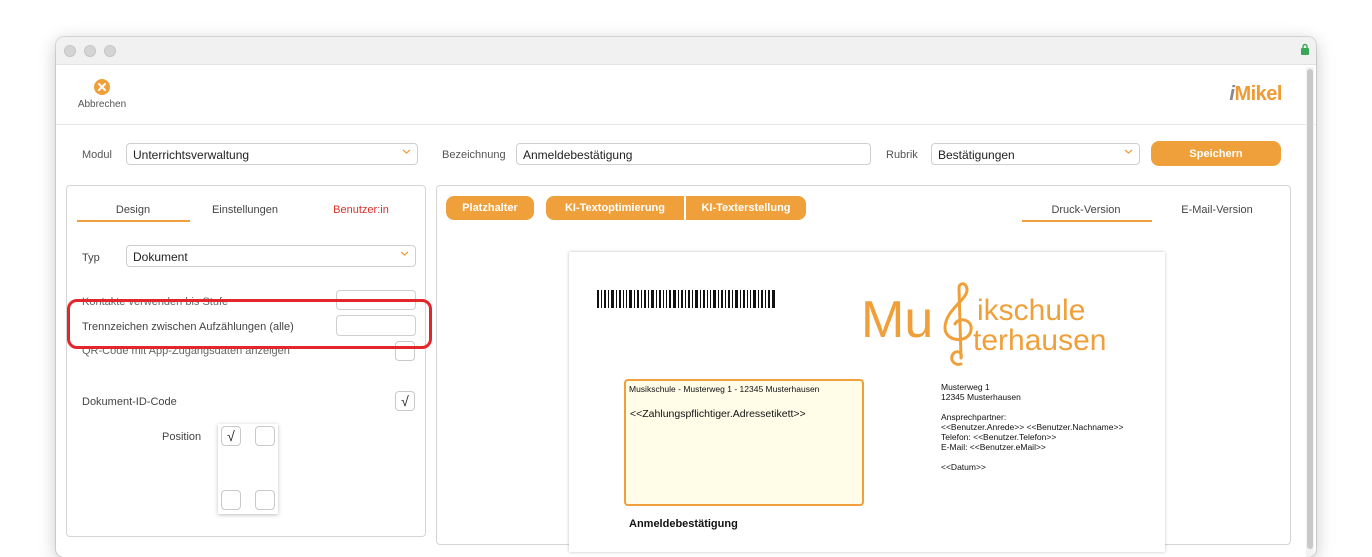  What do you see at coordinates (361, 210) in the screenshot?
I see `tab-benutzerin: Benutzer:in` at bounding box center [361, 210].